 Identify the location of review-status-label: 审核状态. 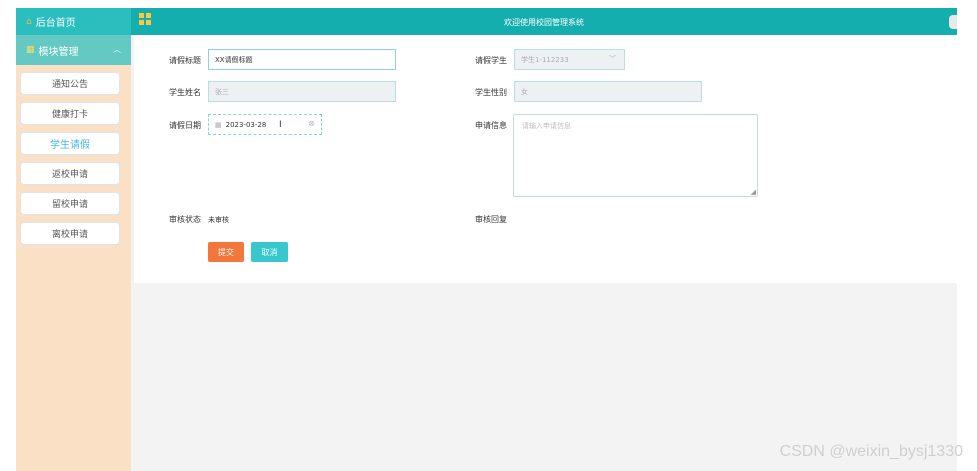
(185, 219).